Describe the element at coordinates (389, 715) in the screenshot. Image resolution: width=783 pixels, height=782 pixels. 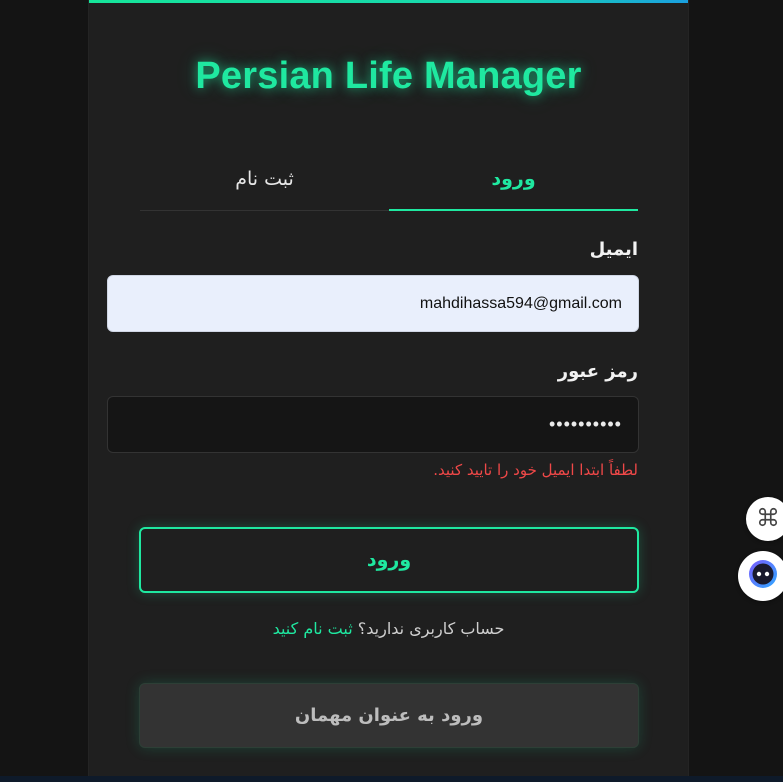
I see `guest-login-button: ورود به عنوان مهمان` at that location.